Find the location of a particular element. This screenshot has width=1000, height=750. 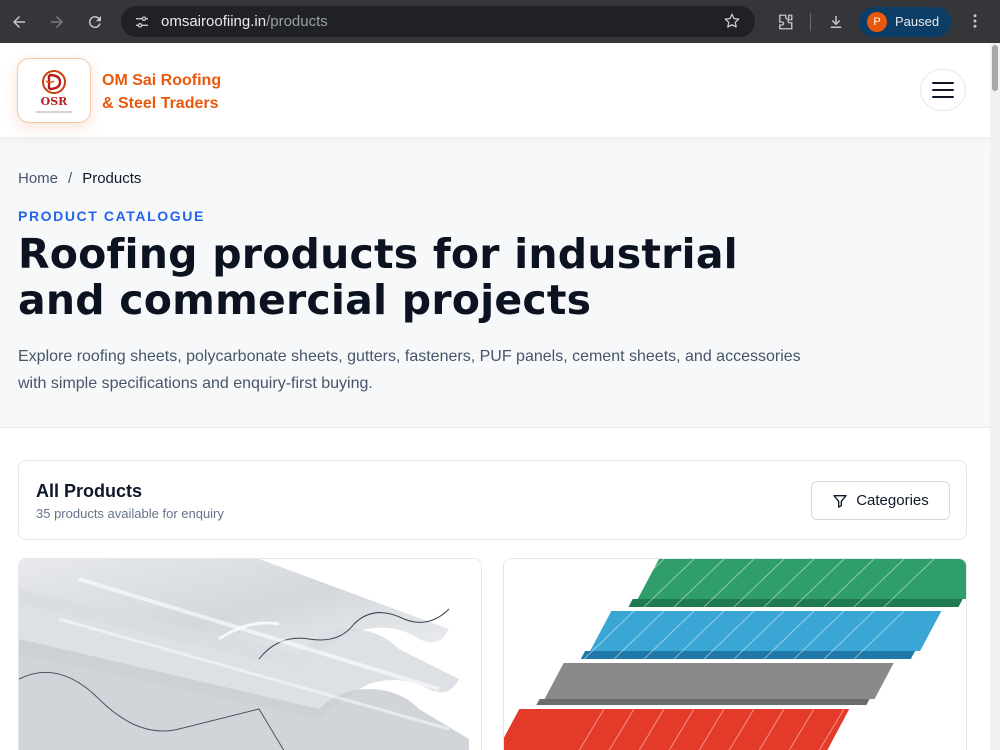

forward-arrow-icon is located at coordinates (57, 21).